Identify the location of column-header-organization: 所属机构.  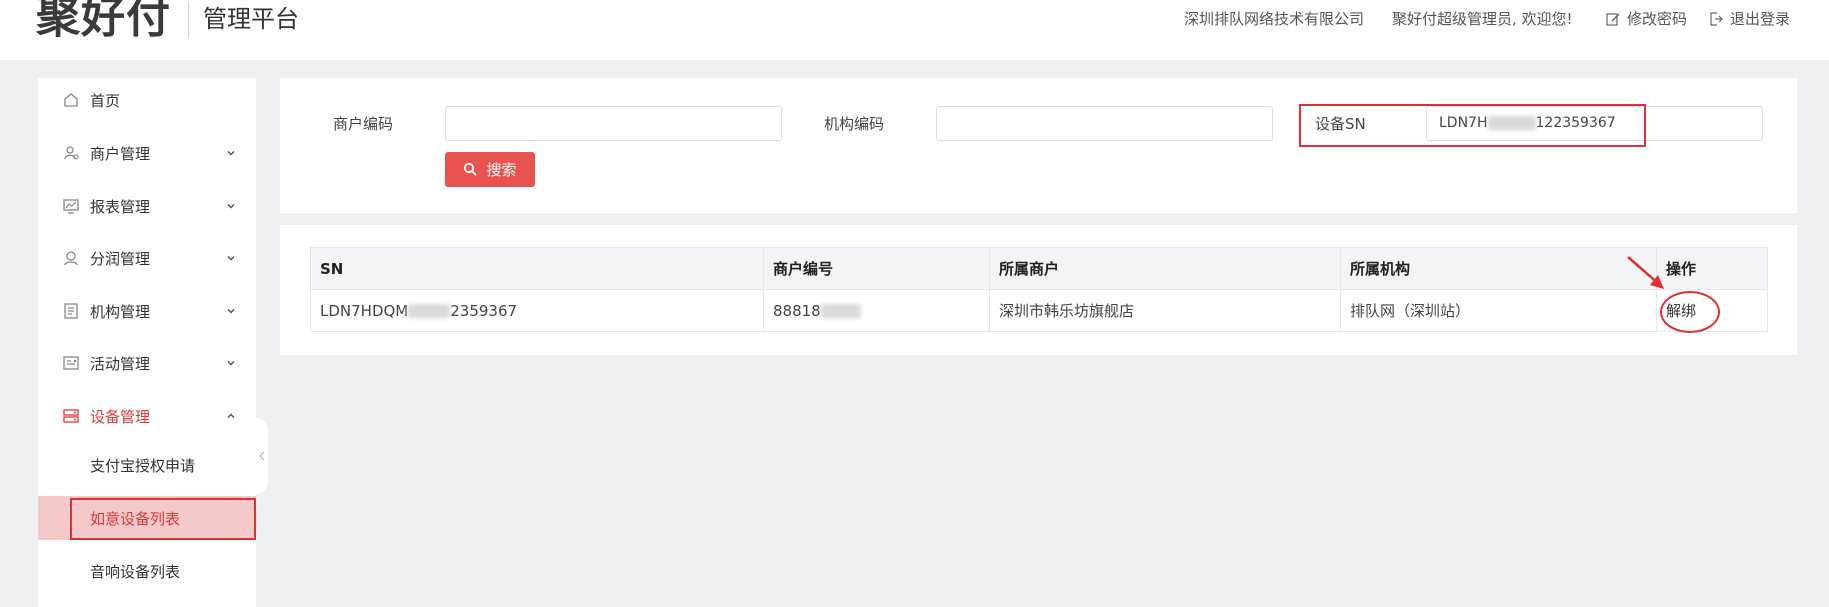
(1498, 268).